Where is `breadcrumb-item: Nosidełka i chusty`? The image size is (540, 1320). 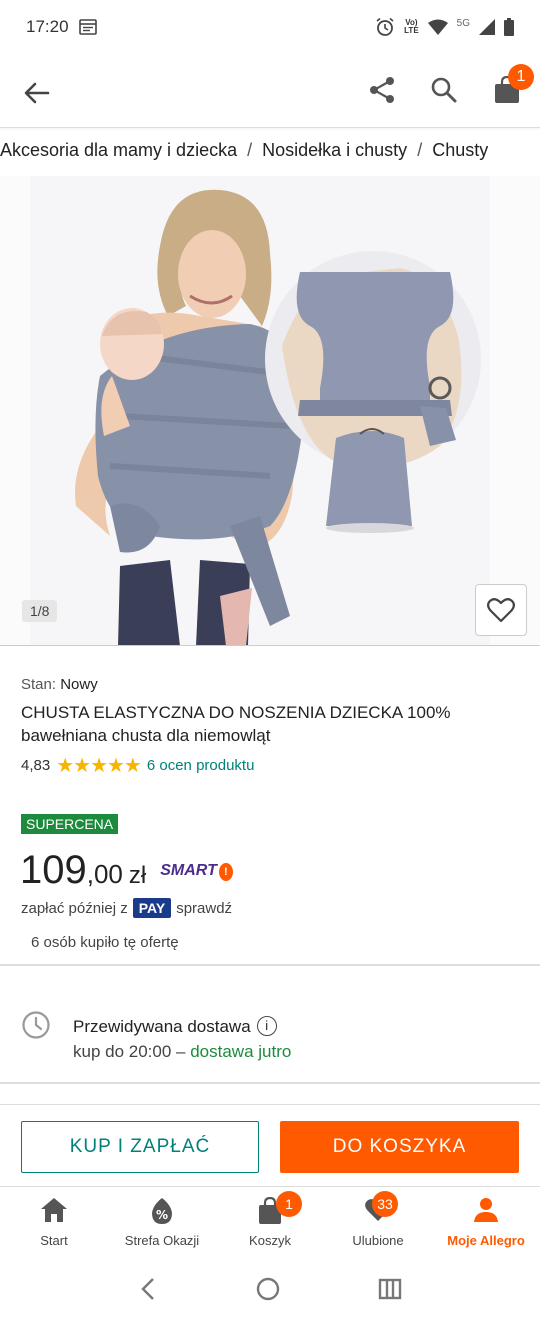
breadcrumb-item: Nosidełka i chusty is located at coordinates (334, 150).